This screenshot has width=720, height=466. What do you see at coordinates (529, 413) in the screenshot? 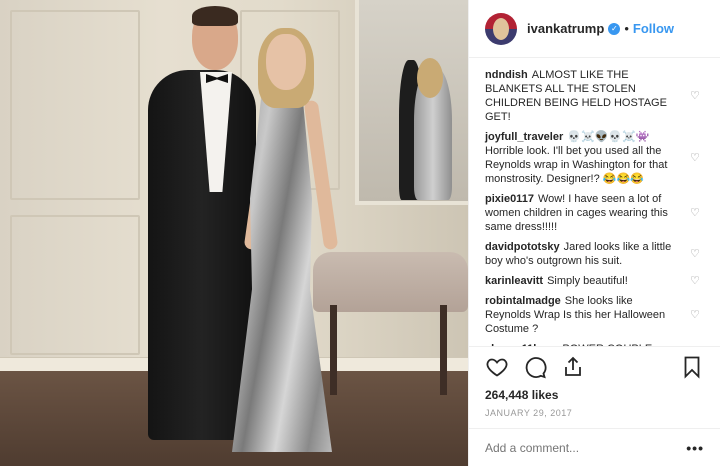
I see `post-date: JANUARY 29, 2017` at bounding box center [529, 413].